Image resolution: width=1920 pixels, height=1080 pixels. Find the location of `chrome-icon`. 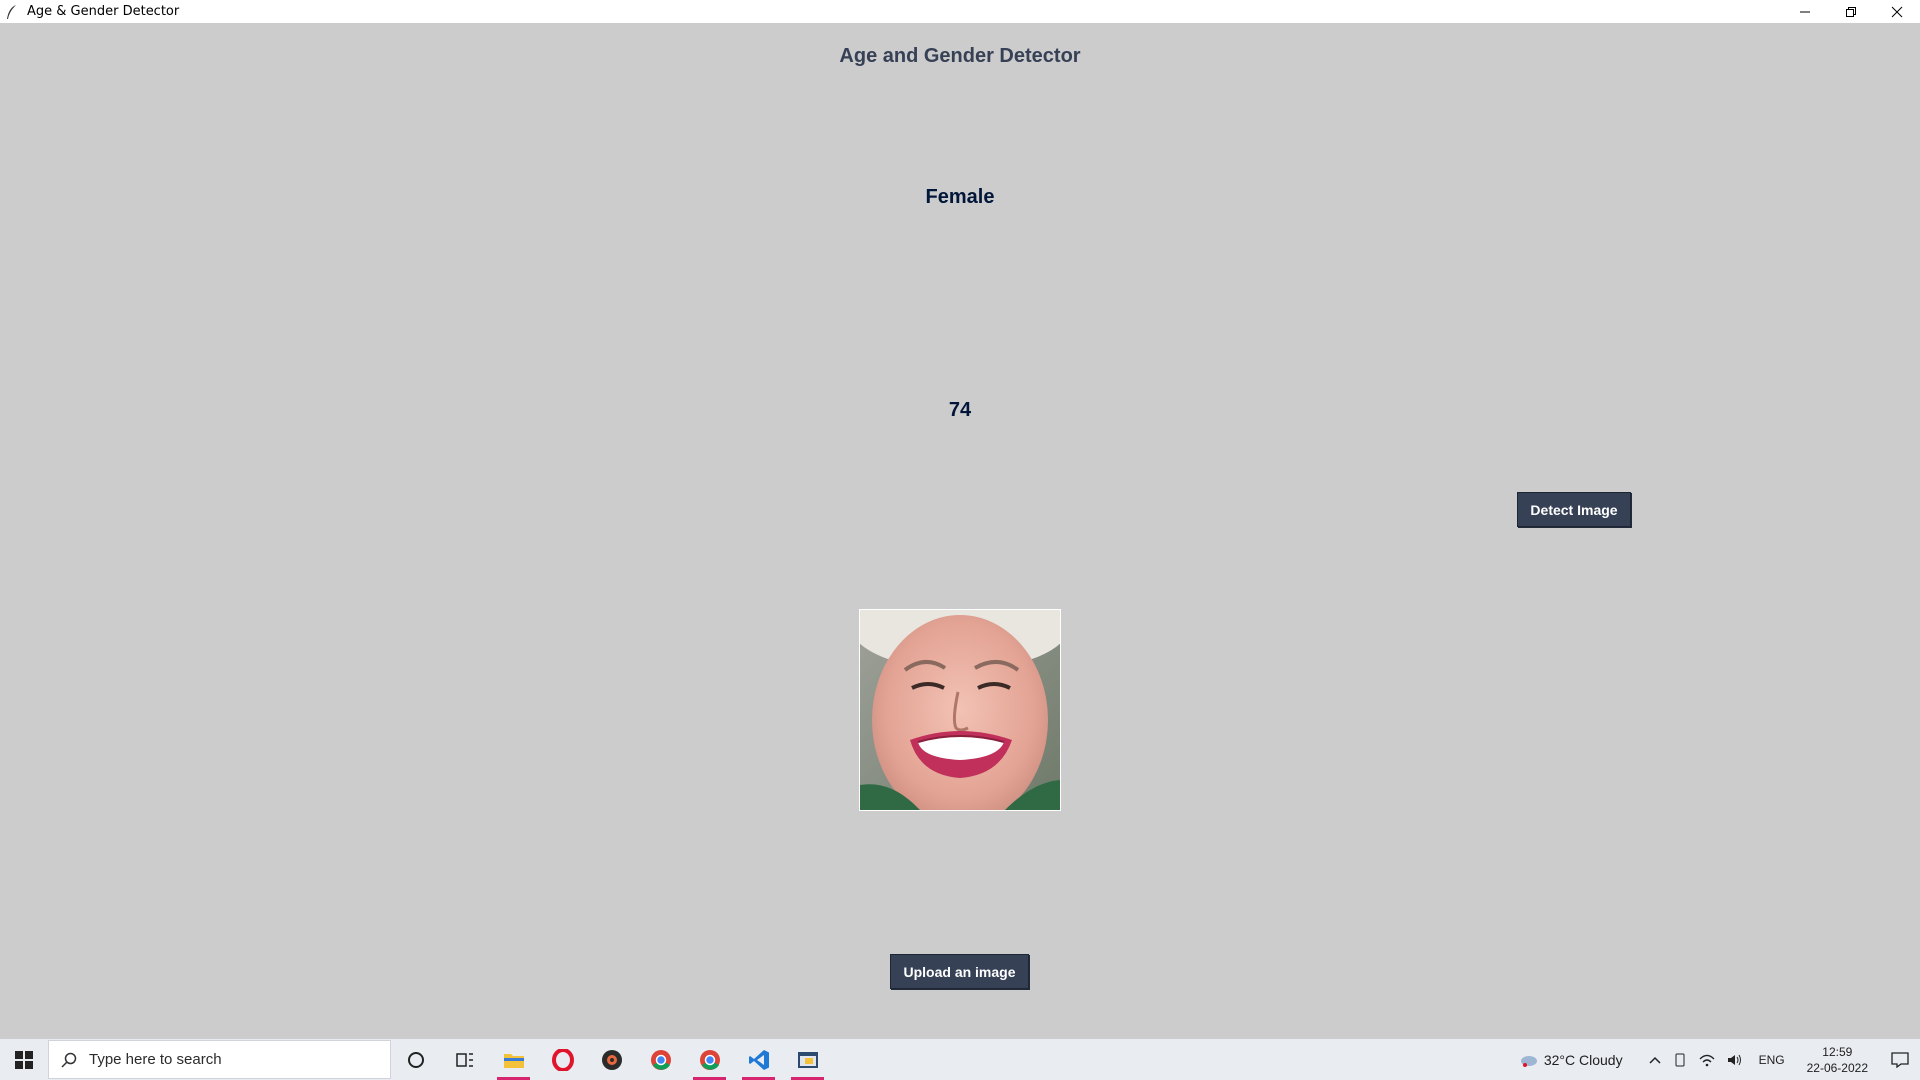

chrome-icon is located at coordinates (660, 1059).